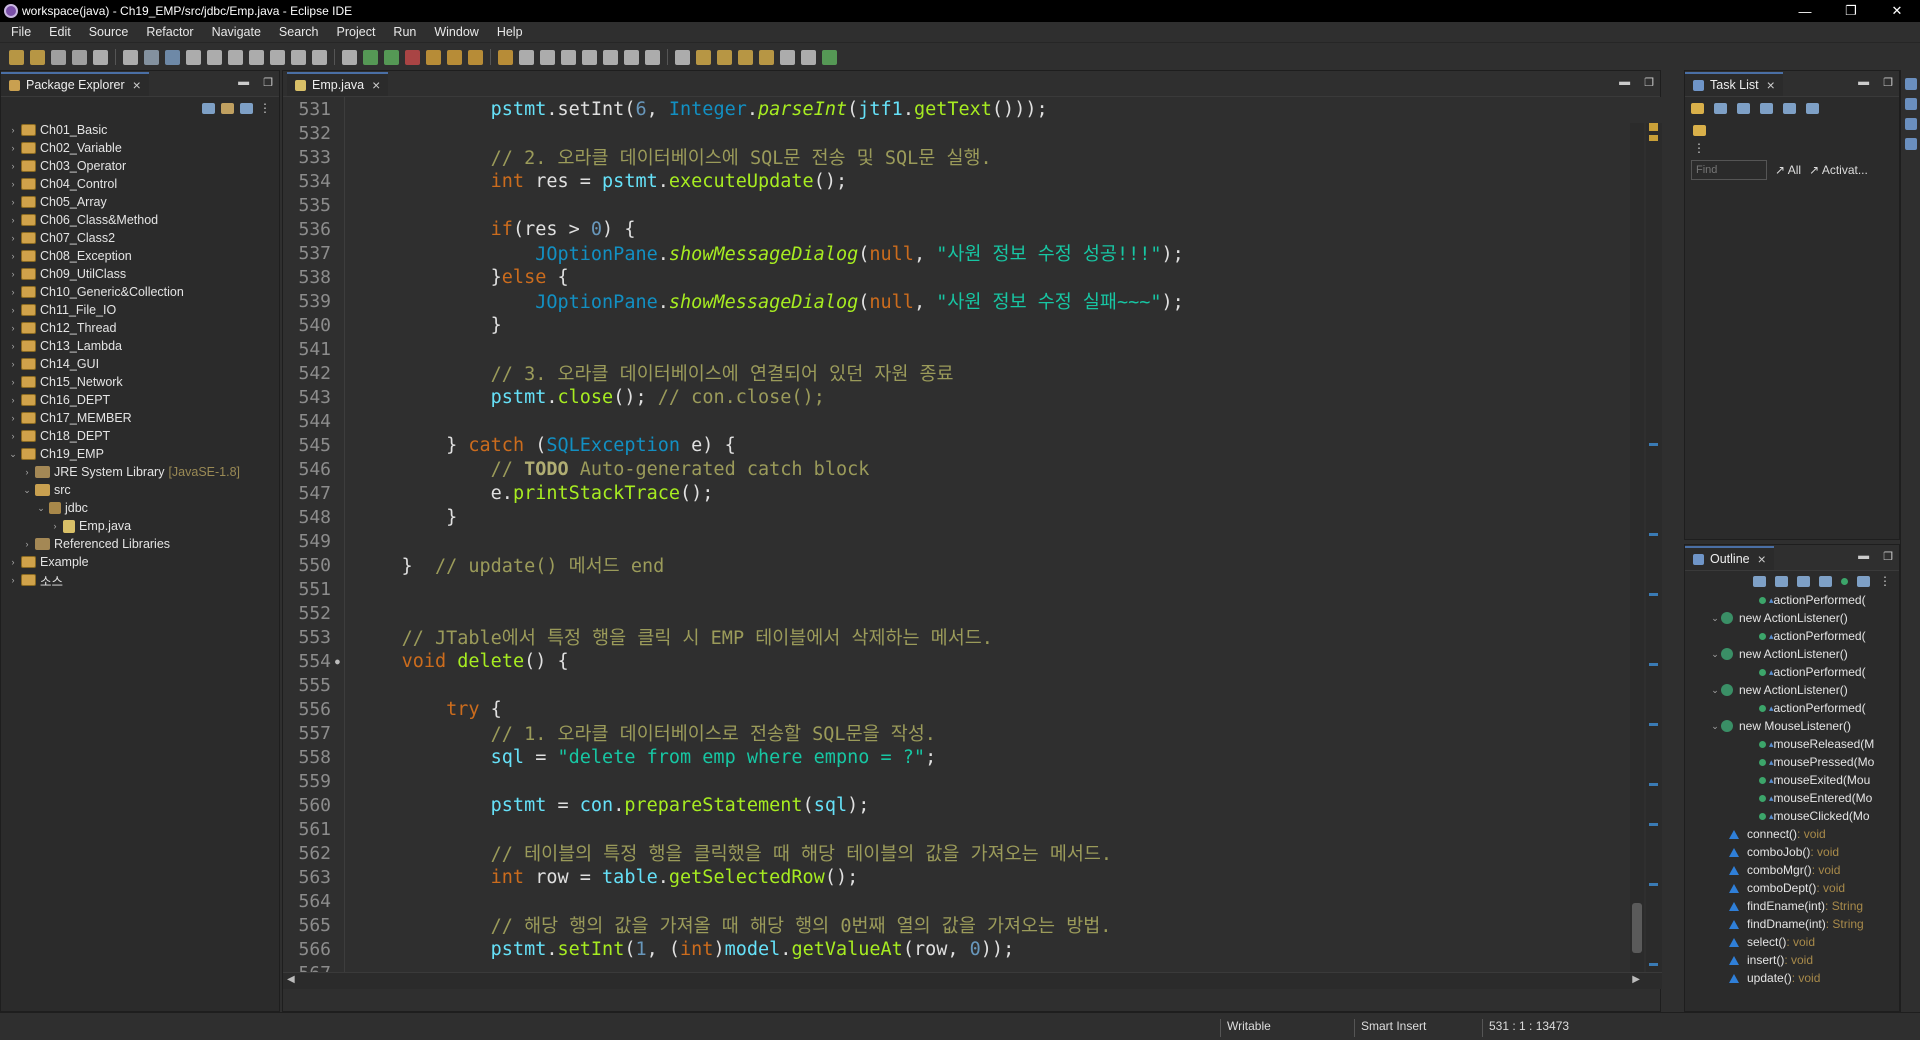  Describe the element at coordinates (1697, 108) in the screenshot. I see `new-task-icon` at that location.